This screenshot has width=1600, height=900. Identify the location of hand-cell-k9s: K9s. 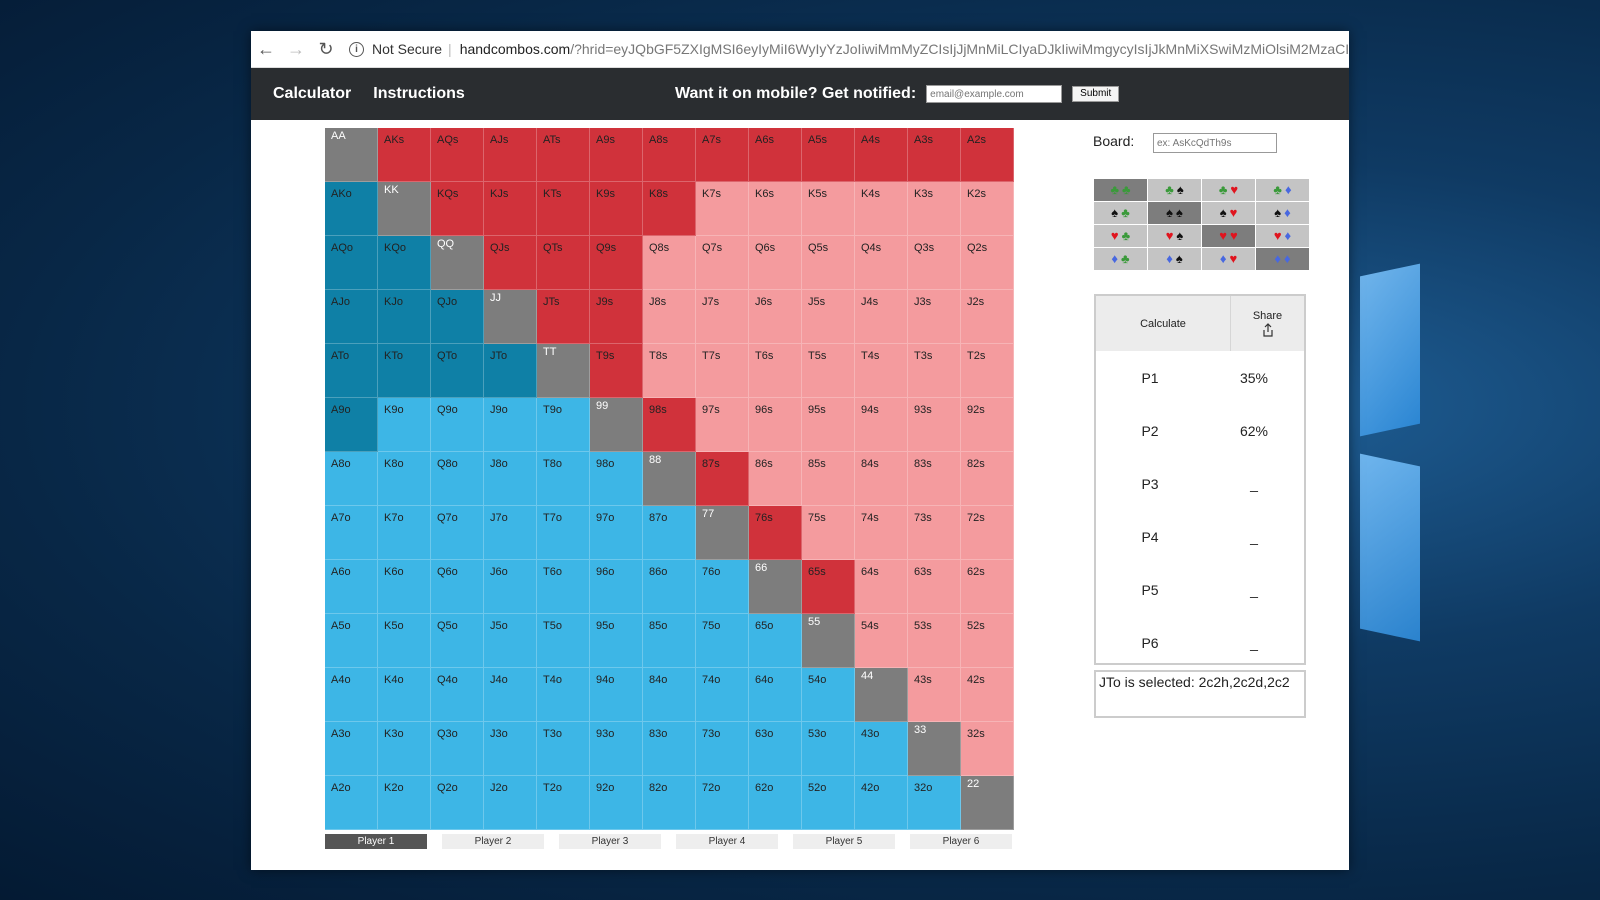
(616, 209).